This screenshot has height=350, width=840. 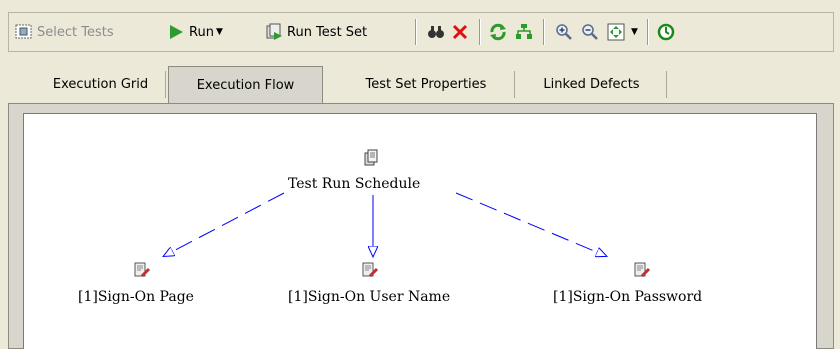 What do you see at coordinates (327, 32) in the screenshot?
I see `run-test-set-label: Run Test Set` at bounding box center [327, 32].